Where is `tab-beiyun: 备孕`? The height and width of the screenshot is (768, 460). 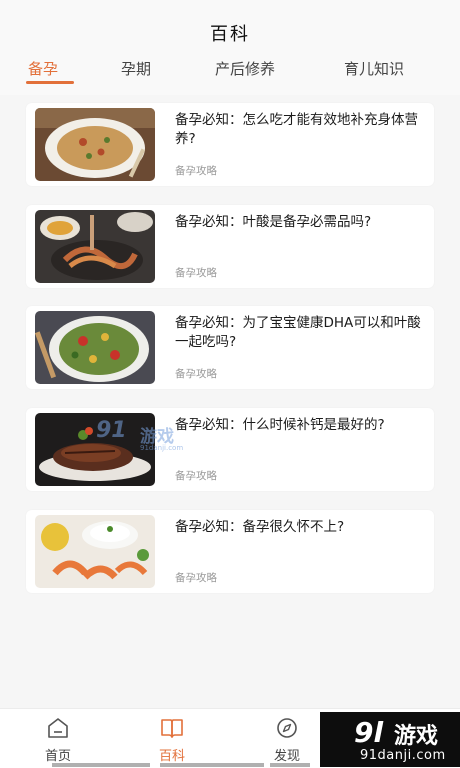 tab-beiyun: 备孕 is located at coordinates (43, 68).